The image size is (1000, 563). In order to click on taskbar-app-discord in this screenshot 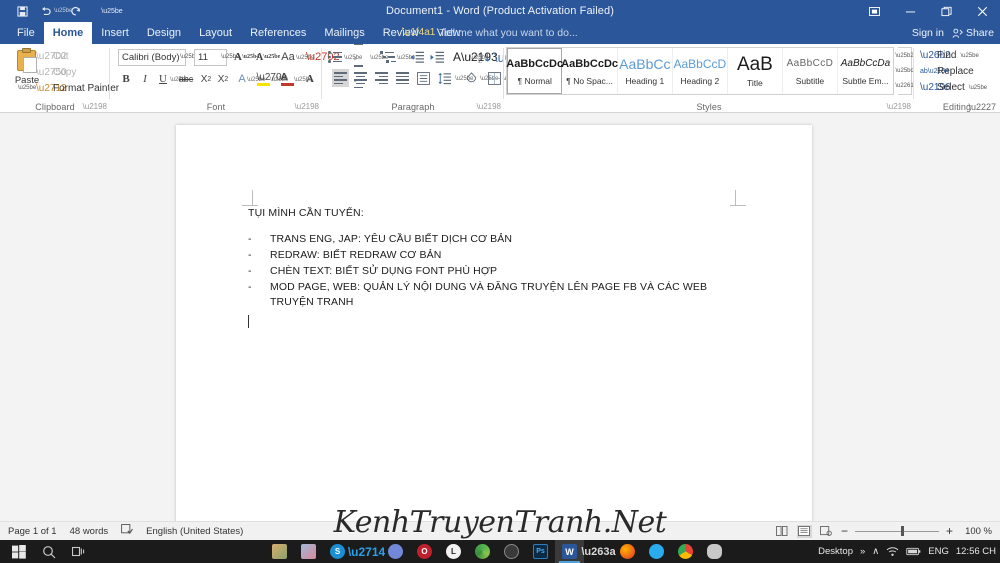, I will do `click(395, 551)`.